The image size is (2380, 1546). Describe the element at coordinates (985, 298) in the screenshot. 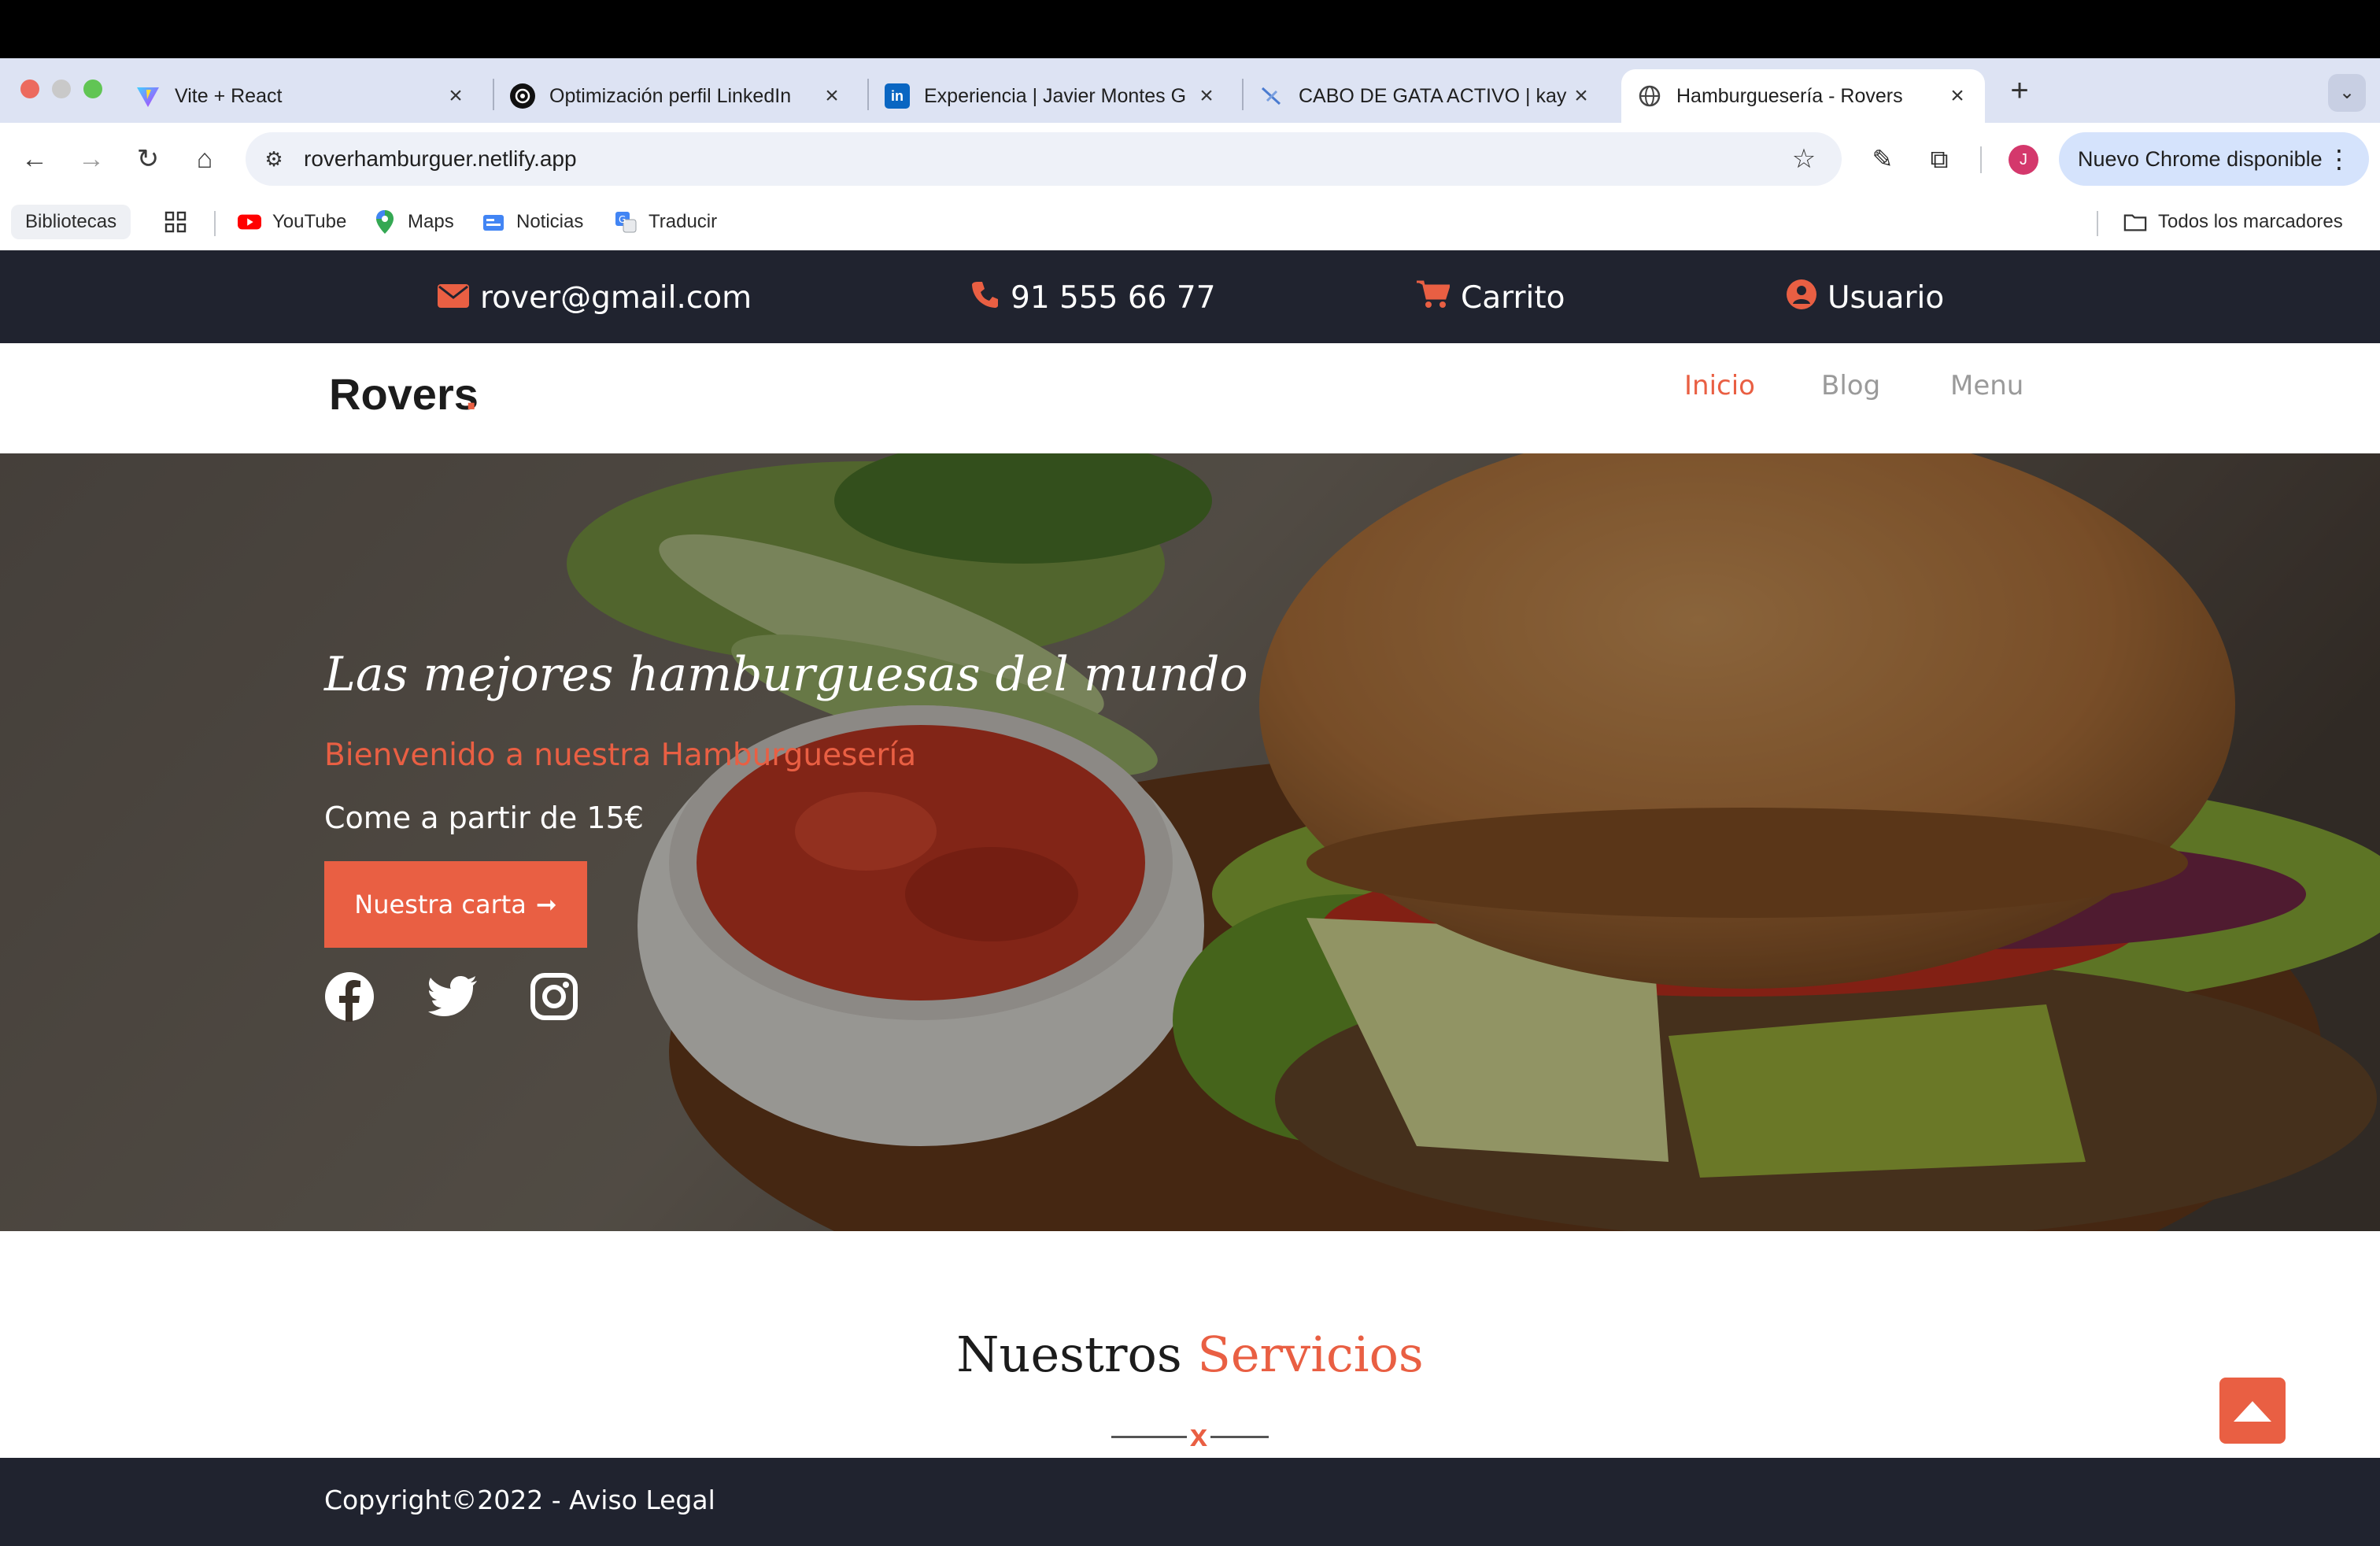

I see `phone-icon` at that location.